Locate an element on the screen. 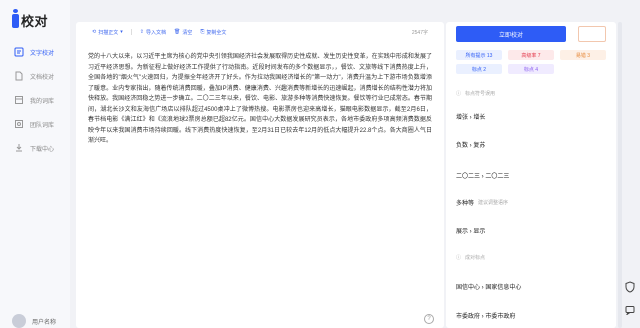 The height and width of the screenshot is (328, 640). result-main: 二〇二三 › 二〇二三 is located at coordinates (483, 176).